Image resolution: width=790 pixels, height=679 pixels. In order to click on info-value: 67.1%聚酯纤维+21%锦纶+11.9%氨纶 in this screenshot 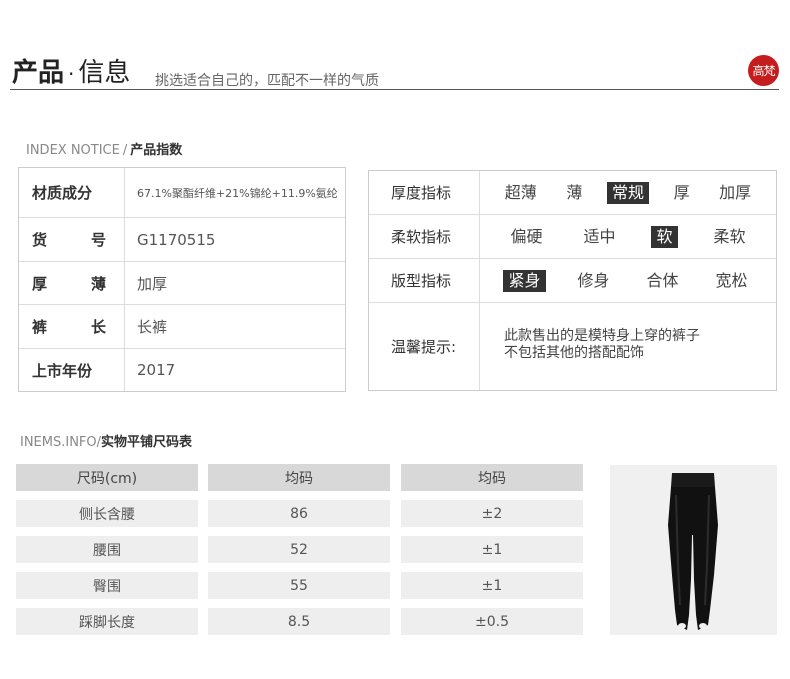, I will do `click(237, 193)`.